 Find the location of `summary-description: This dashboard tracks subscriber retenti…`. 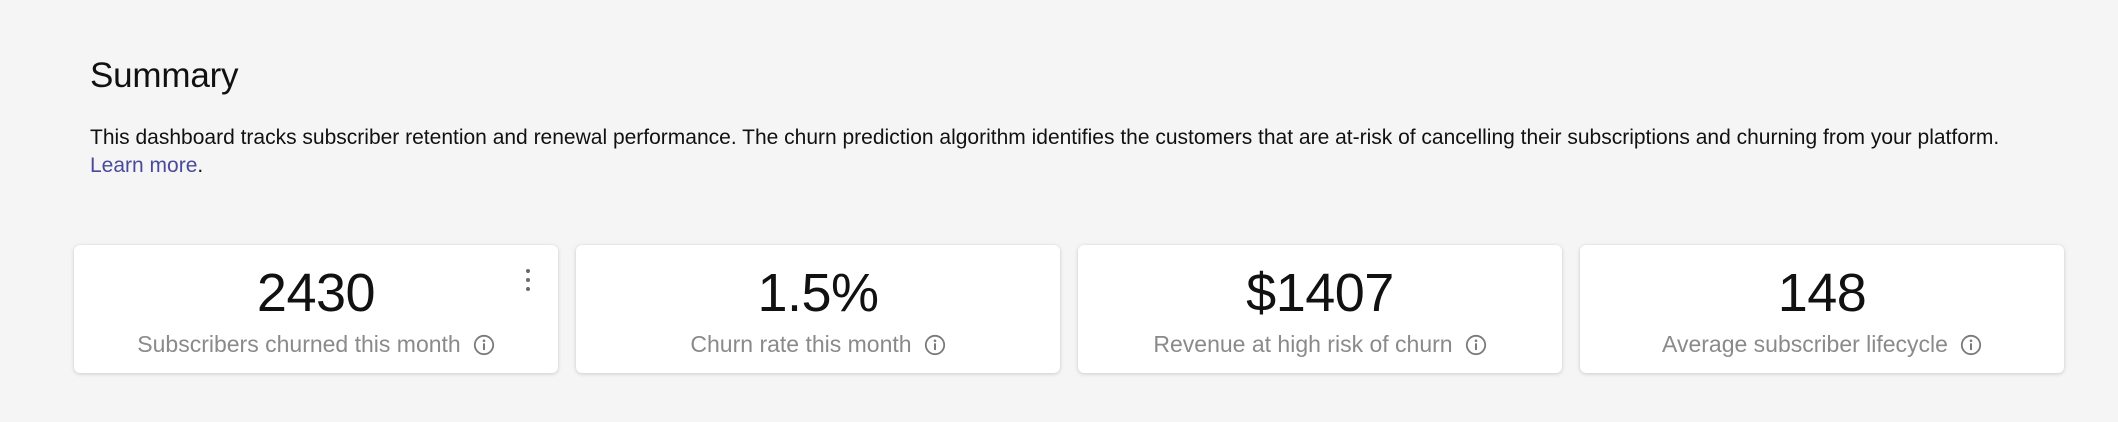

summary-description: This dashboard tracks subscriber retenti… is located at coordinates (1085, 152).